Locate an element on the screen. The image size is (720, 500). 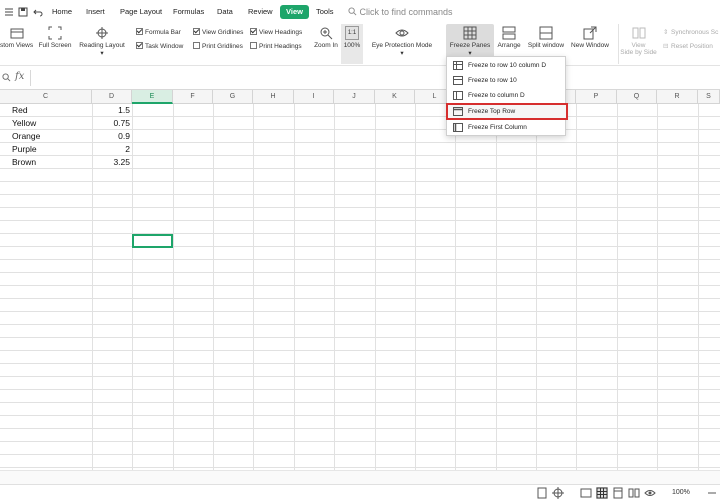
column-headers: C D E F G H I J K L M N O P Q R S is located at coordinates (360, 97).